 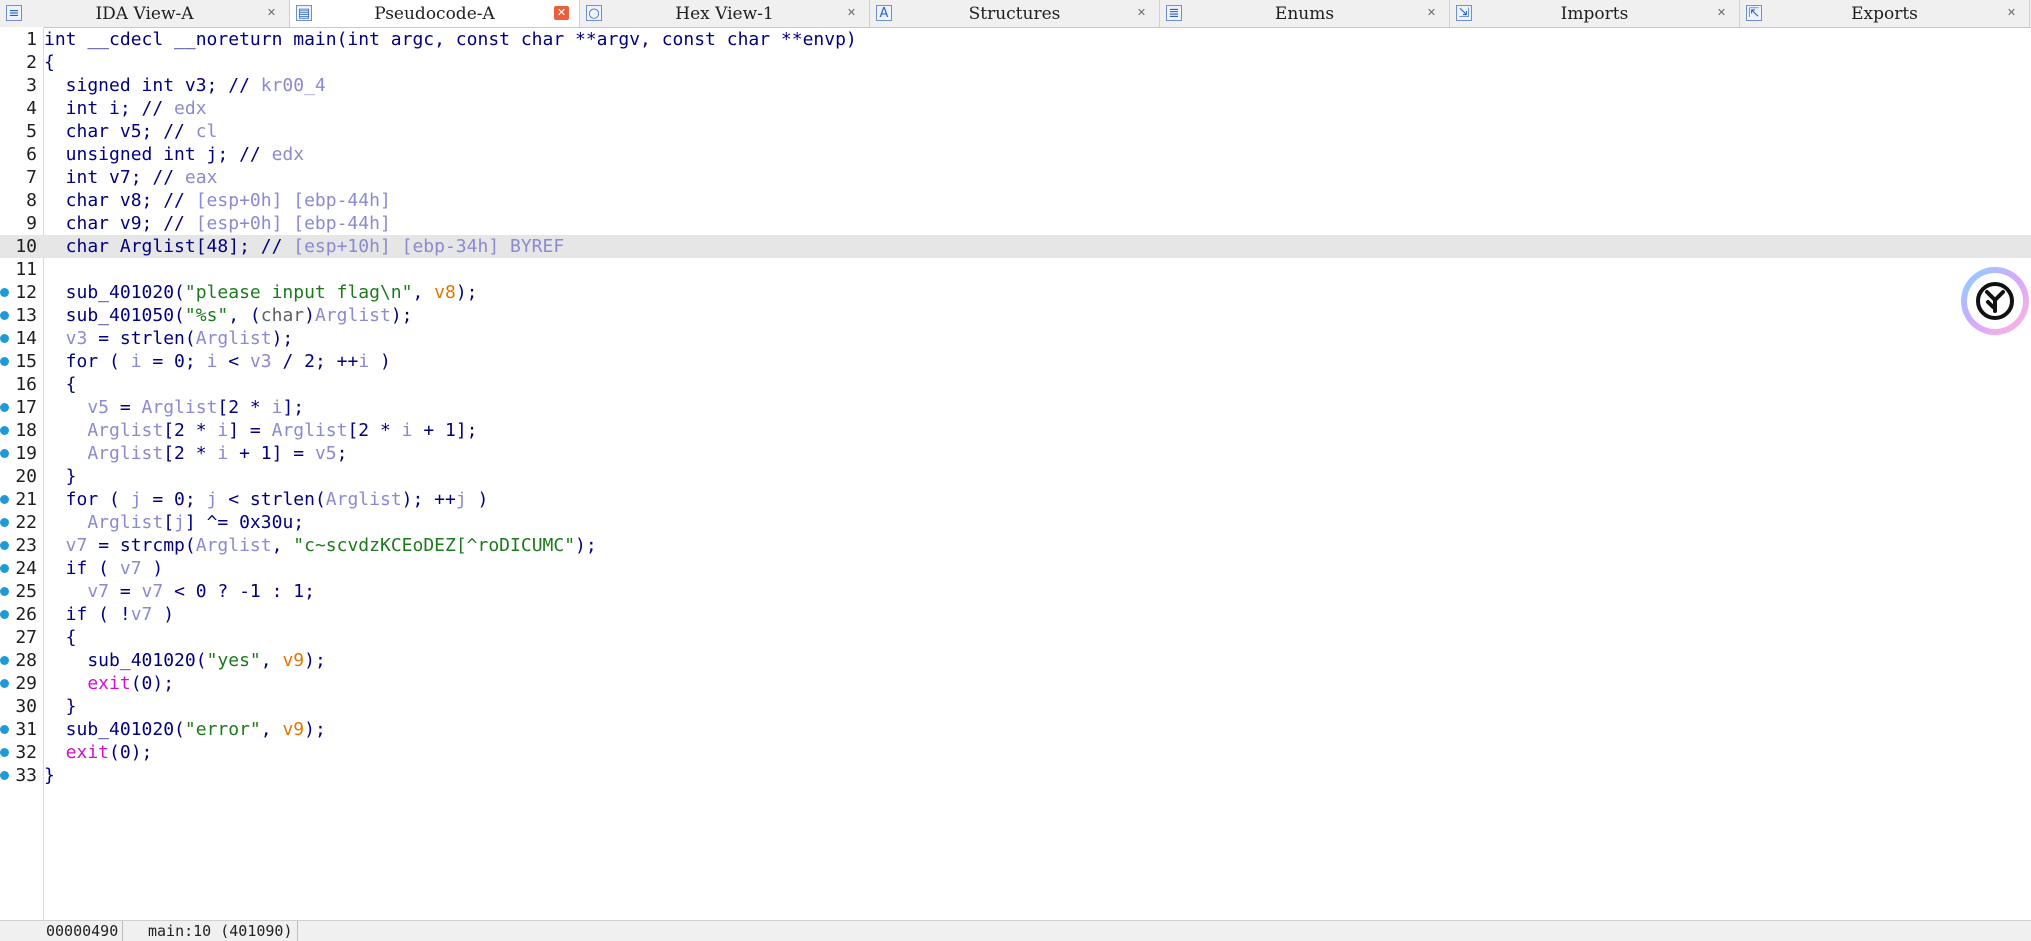 What do you see at coordinates (1174, 13) in the screenshot?
I see `enums-icon: ≣` at bounding box center [1174, 13].